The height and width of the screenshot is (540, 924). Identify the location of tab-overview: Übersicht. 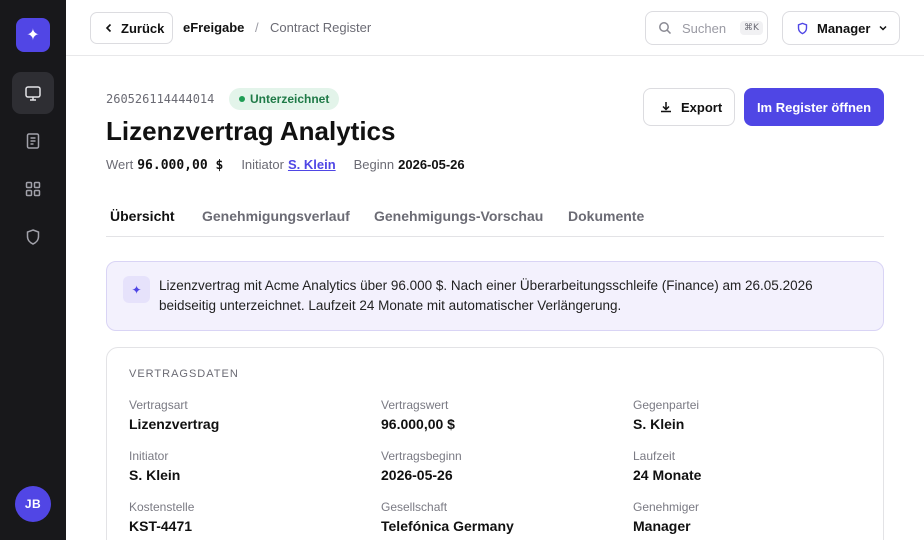
(142, 216).